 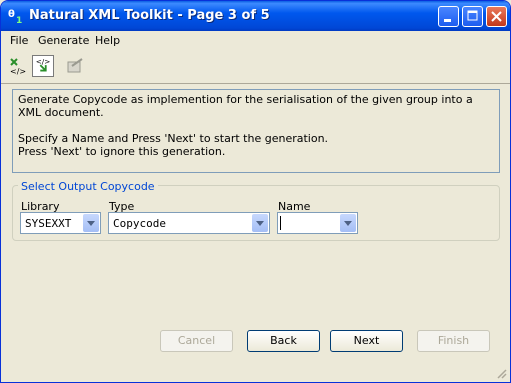 I want to click on group-title: Select Output Copycode, so click(x=88, y=186).